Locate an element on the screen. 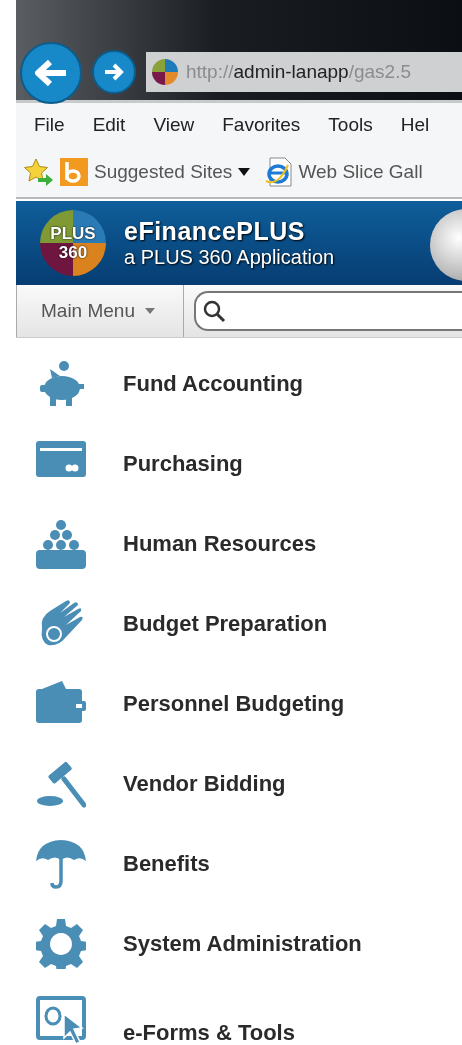 The image size is (462, 1045). quadrant-logo-icon is located at coordinates (73, 243).